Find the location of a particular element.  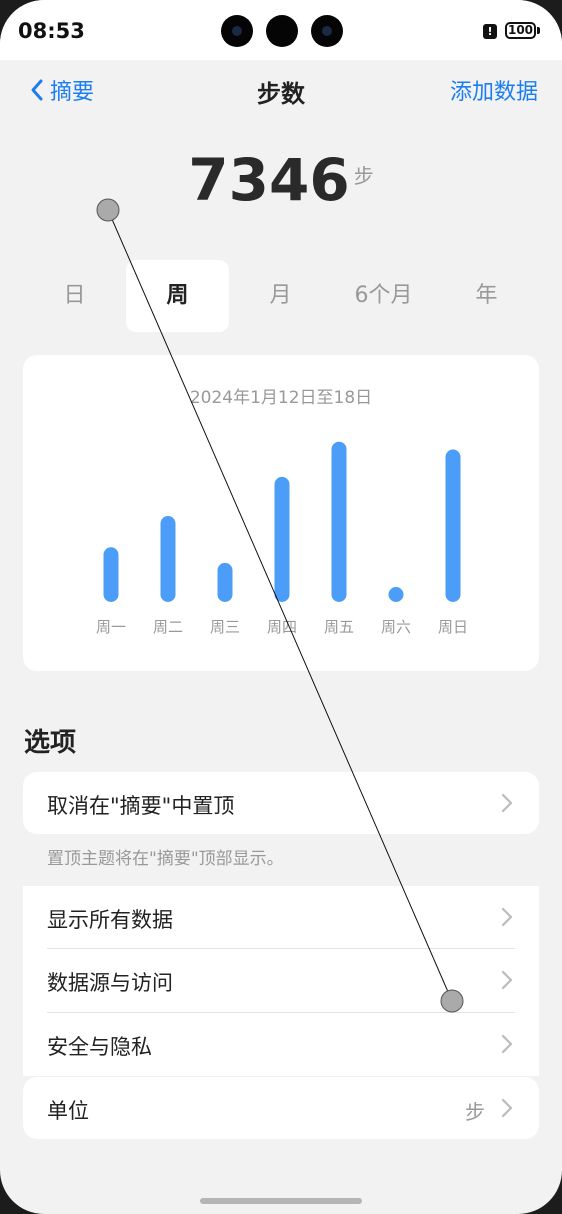

unpin-label: 取消在"摘要"中置顶 is located at coordinates (141, 806).